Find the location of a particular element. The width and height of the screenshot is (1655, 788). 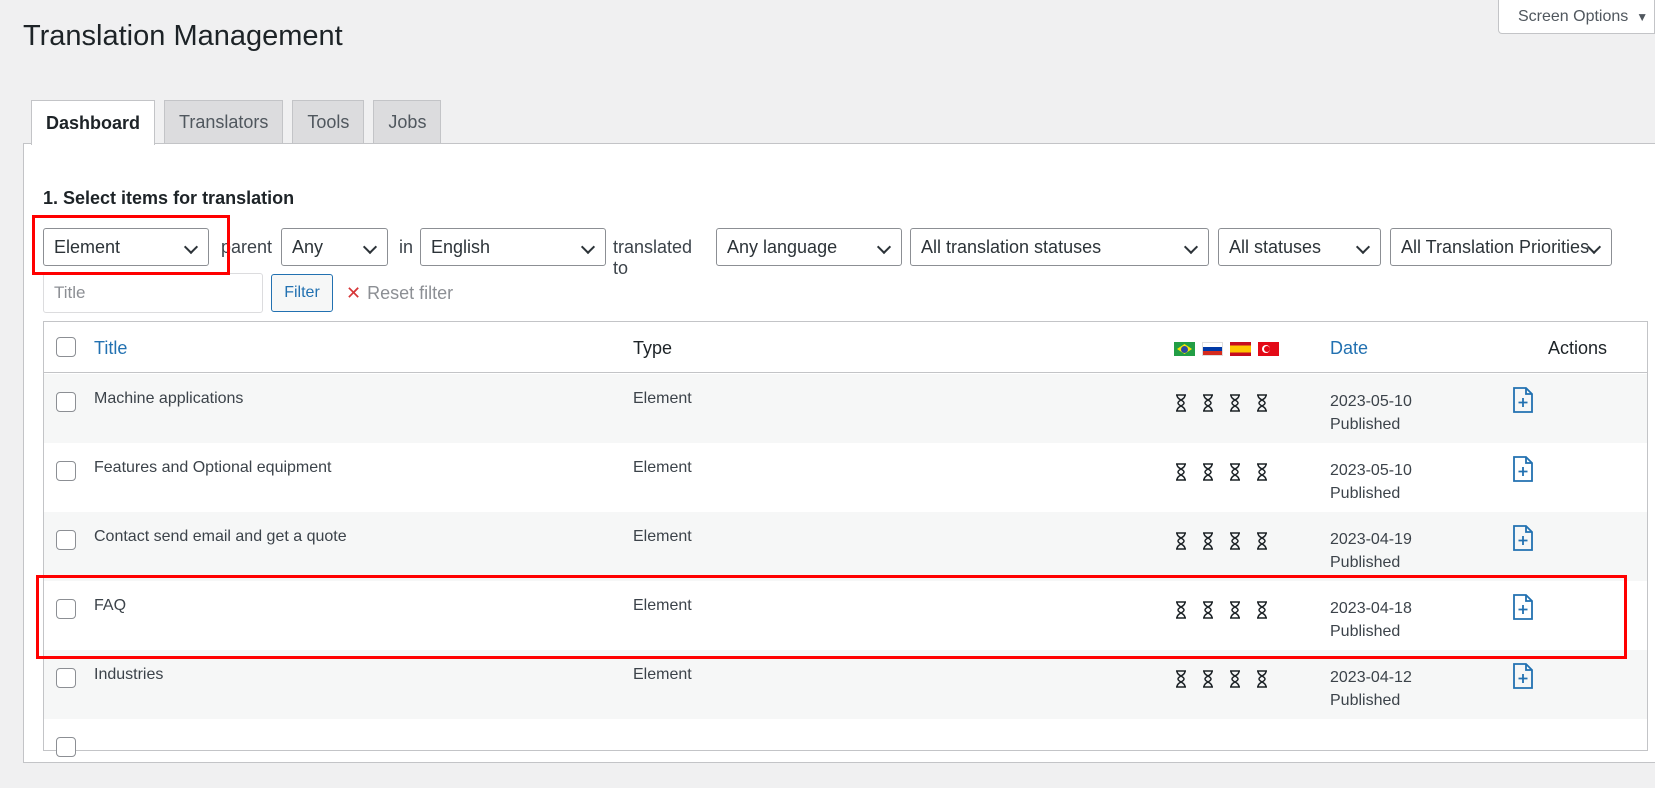

parent-select: Any is located at coordinates (334, 247).